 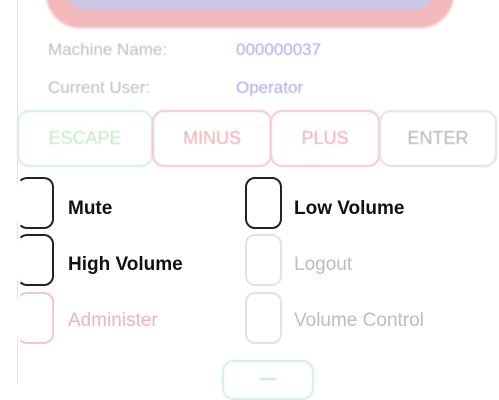 I want to click on high-volume-label: High Volume, so click(x=125, y=264).